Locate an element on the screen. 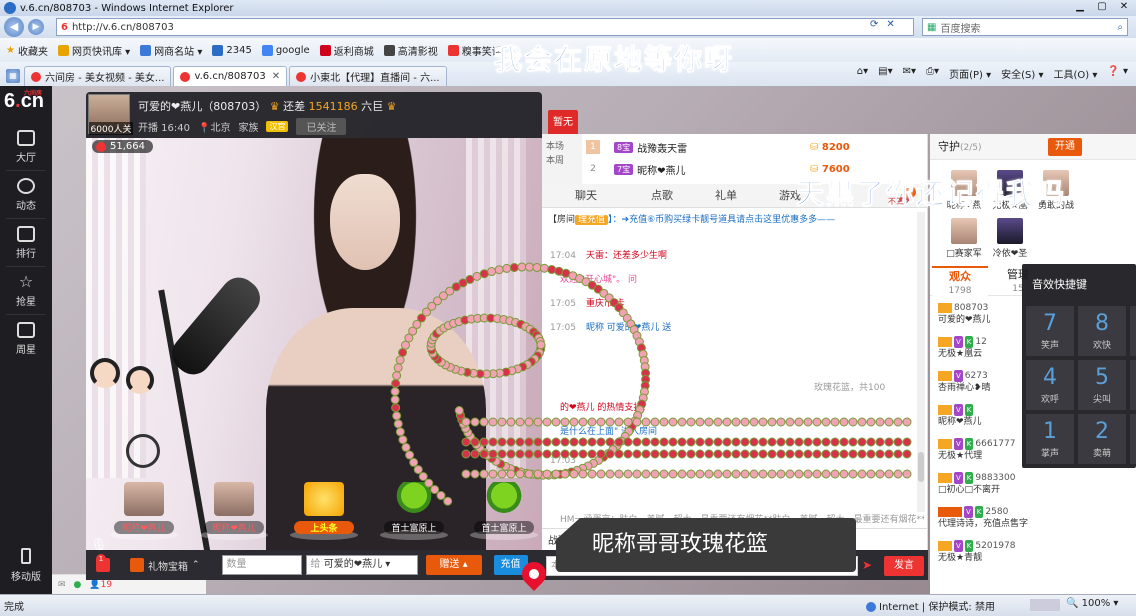  sfx-key-laugh: 7 笑声 is located at coordinates (1050, 331).